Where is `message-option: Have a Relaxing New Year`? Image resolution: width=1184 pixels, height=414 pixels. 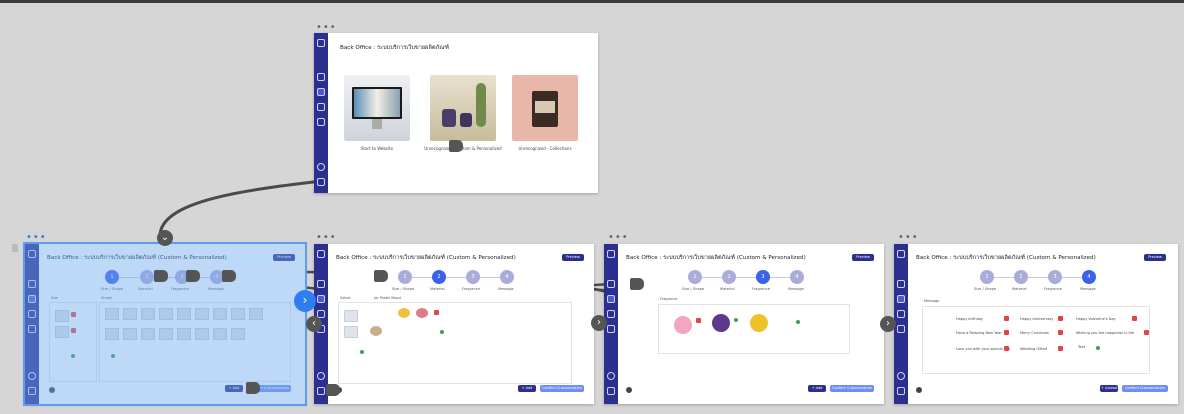
message-option: Have a Relaxing New Year is located at coordinates (979, 333).